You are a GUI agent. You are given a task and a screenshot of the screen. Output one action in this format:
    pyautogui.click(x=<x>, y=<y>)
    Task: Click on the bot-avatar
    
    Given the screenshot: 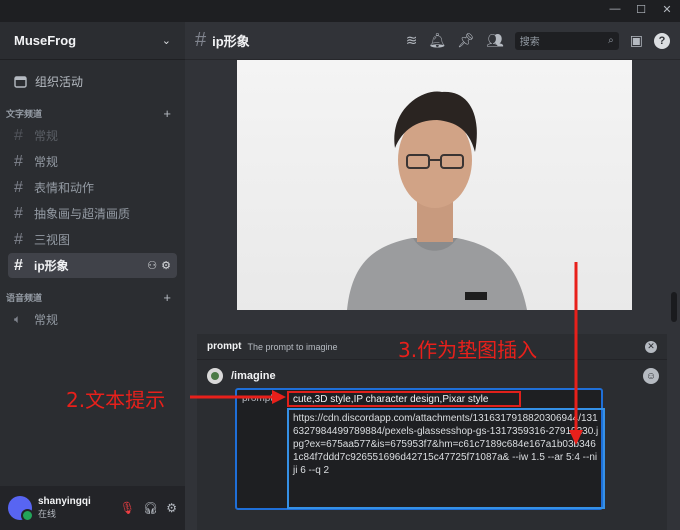 What is the action you would take?
    pyautogui.click(x=215, y=376)
    